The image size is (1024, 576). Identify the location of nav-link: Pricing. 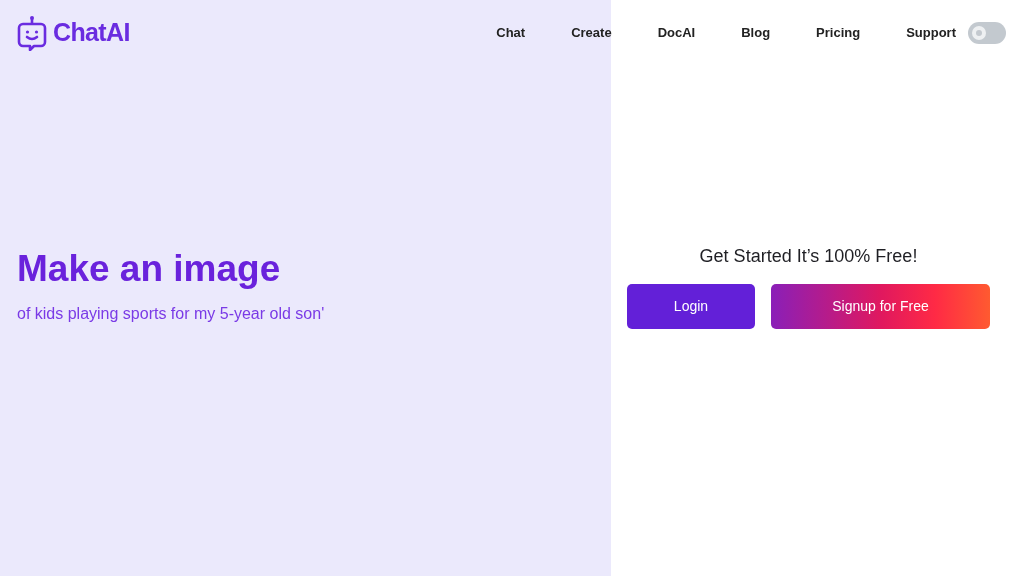
(838, 33).